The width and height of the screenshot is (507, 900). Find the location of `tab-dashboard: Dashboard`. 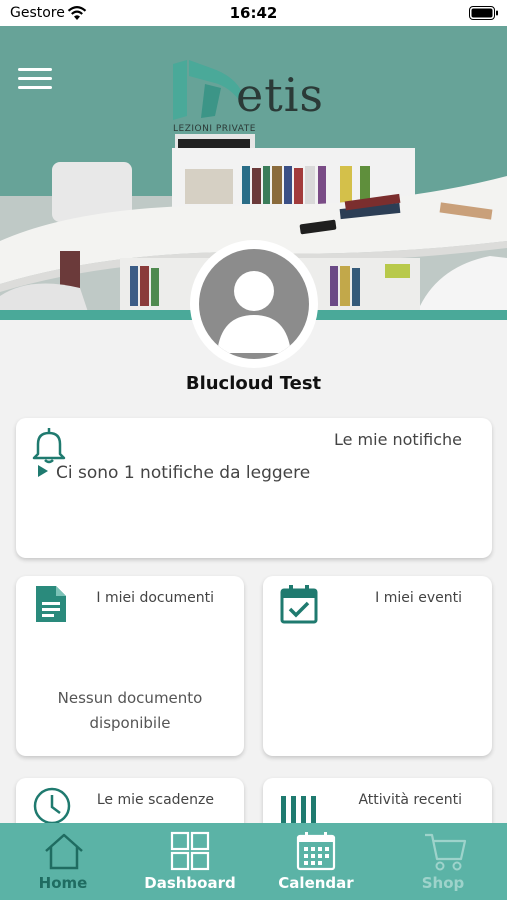

tab-dashboard: Dashboard is located at coordinates (190, 861).